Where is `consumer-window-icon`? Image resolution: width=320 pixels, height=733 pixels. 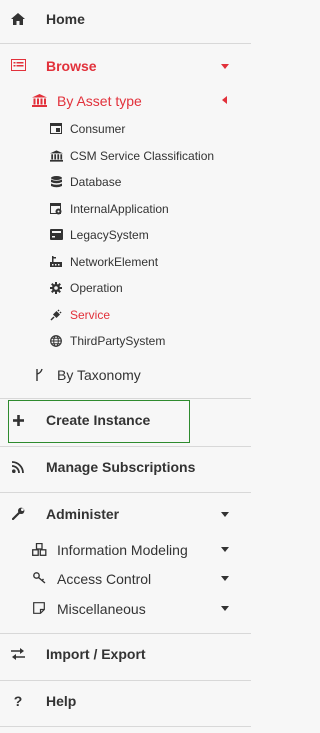
consumer-window-icon is located at coordinates (56, 128).